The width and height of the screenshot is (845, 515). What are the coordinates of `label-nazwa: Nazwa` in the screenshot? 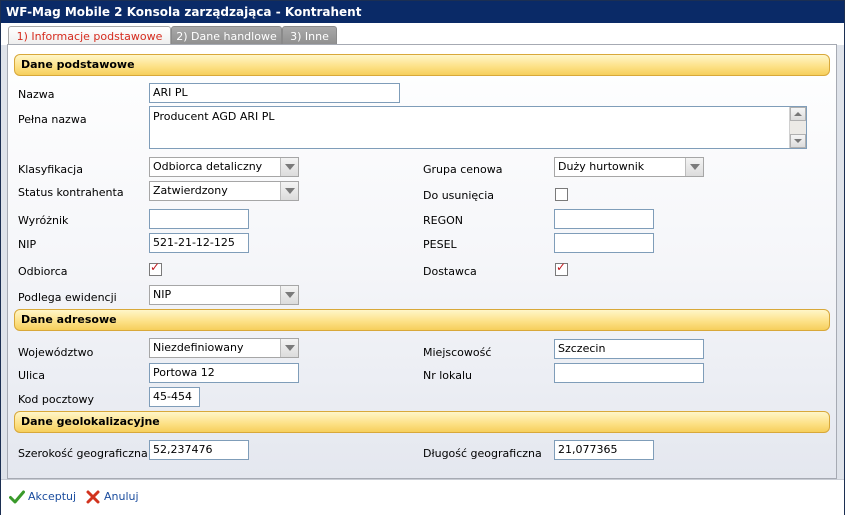 It's located at (36, 94).